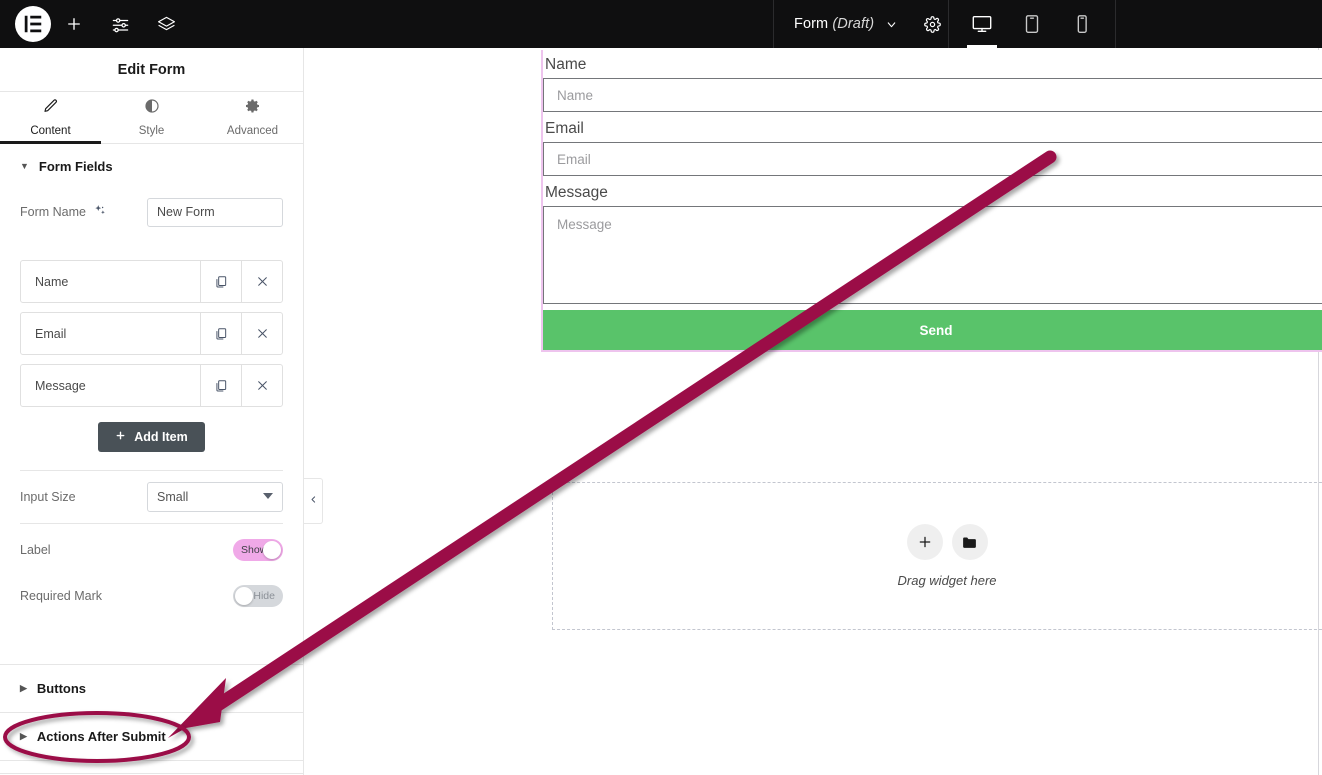 Image resolution: width=1322 pixels, height=775 pixels. What do you see at coordinates (151, 689) in the screenshot?
I see `section-buttons: ▶ Buttons` at bounding box center [151, 689].